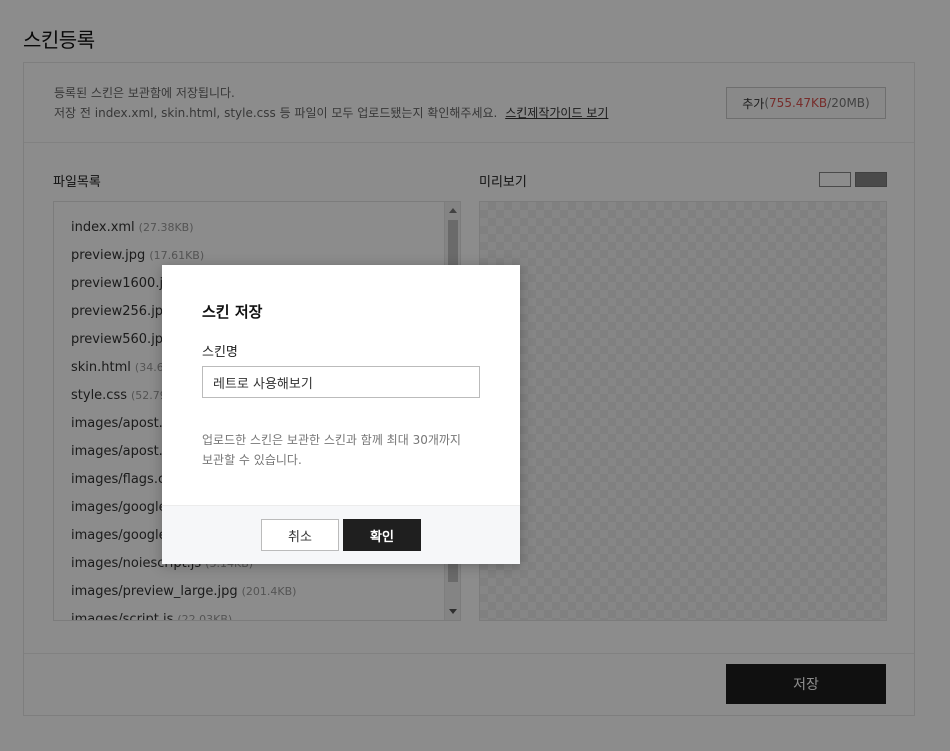 The height and width of the screenshot is (751, 950). Describe the element at coordinates (341, 534) in the screenshot. I see `modal-footer: 취소 확인` at that location.